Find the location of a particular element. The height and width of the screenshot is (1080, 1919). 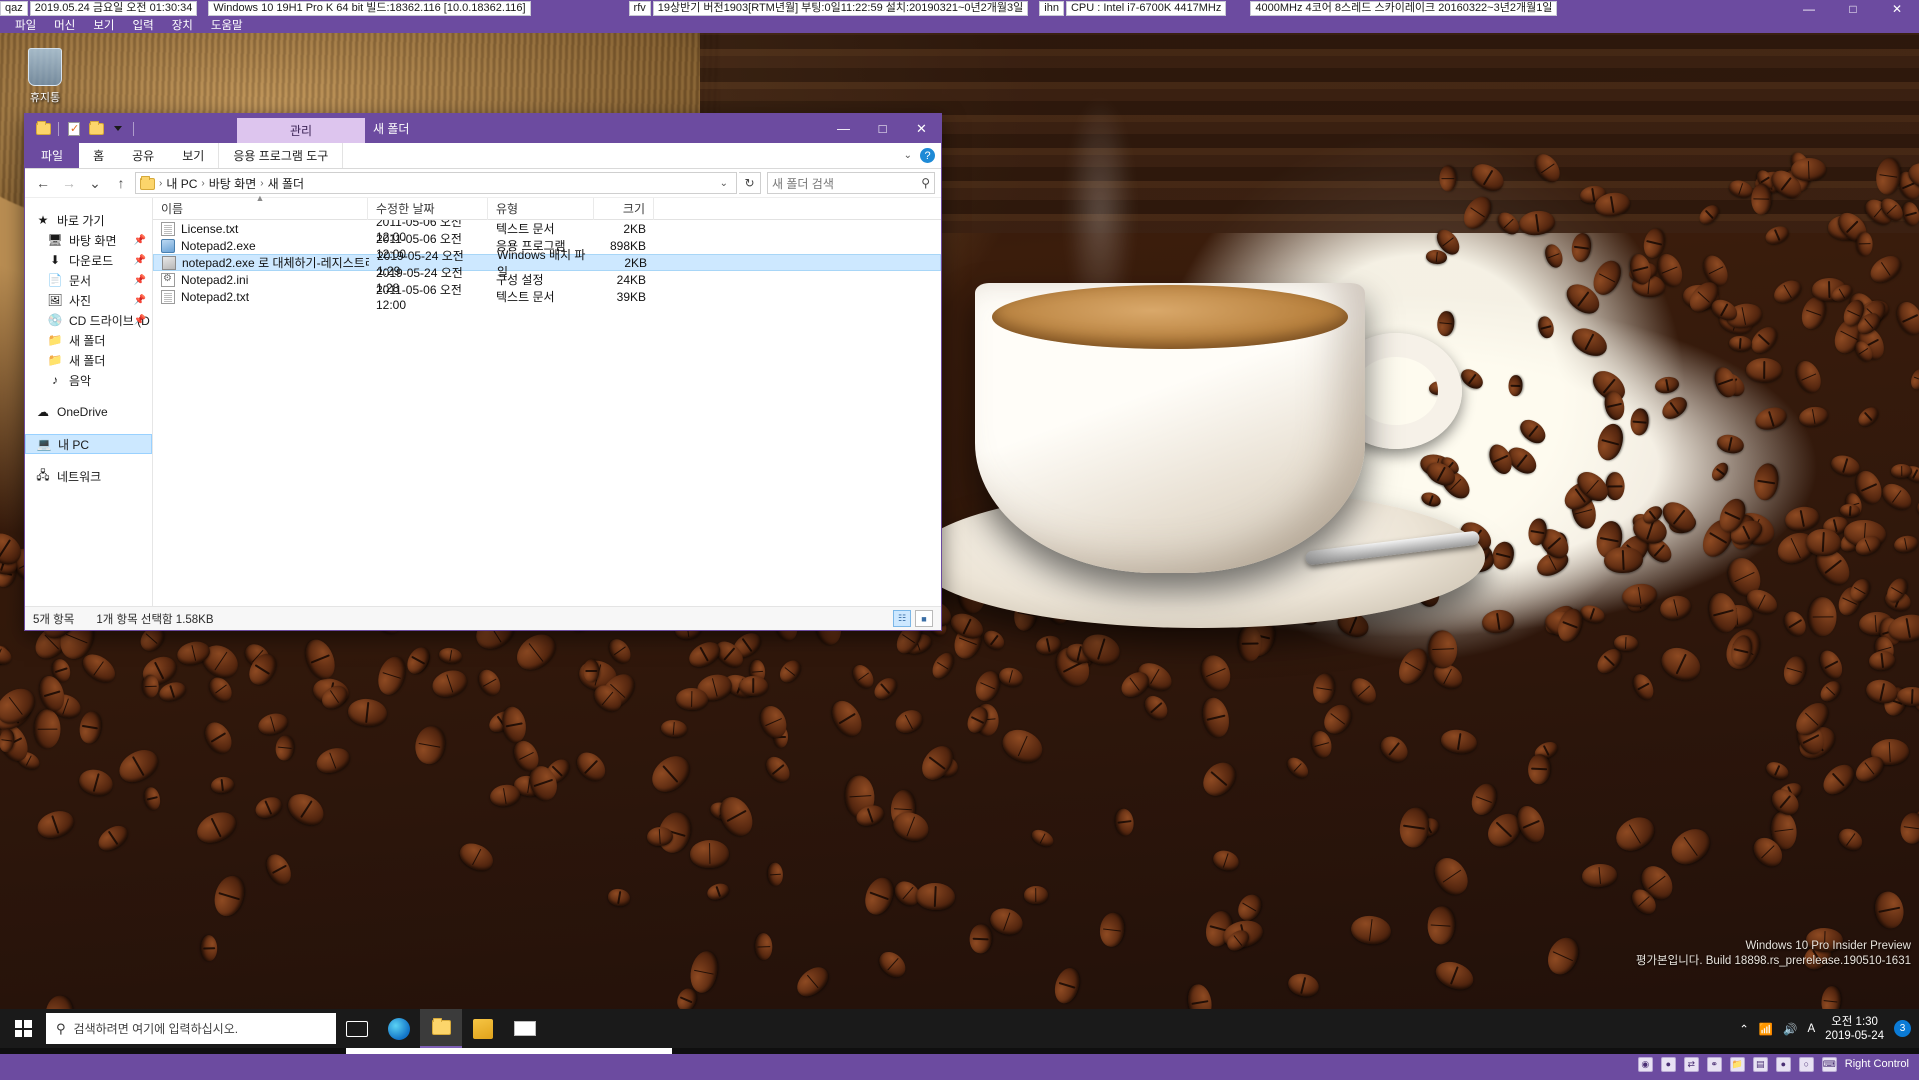

network-icon: ⇄ is located at coordinates (1691, 1064).